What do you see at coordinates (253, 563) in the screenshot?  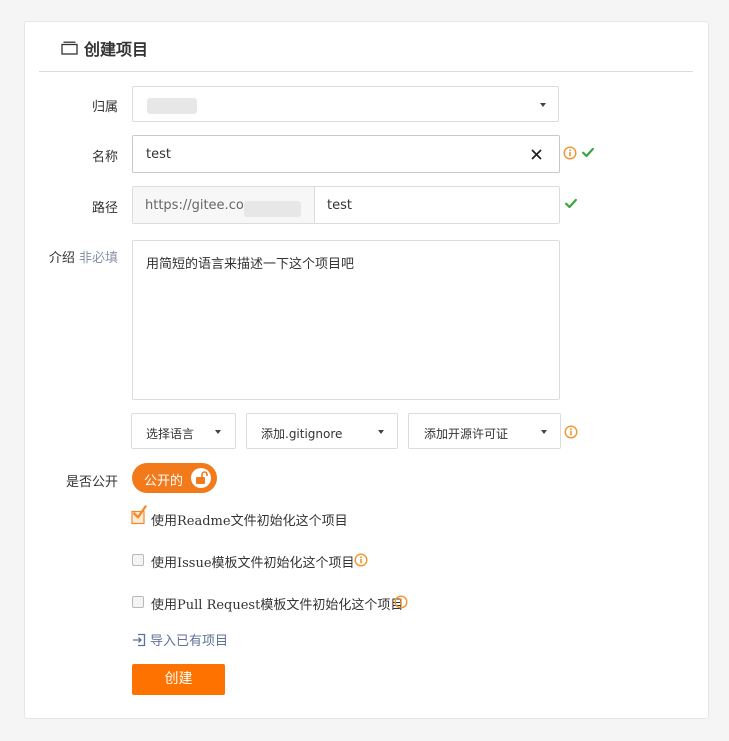 I see `option-label: 使用Issue模板文件初始化这个项目` at bounding box center [253, 563].